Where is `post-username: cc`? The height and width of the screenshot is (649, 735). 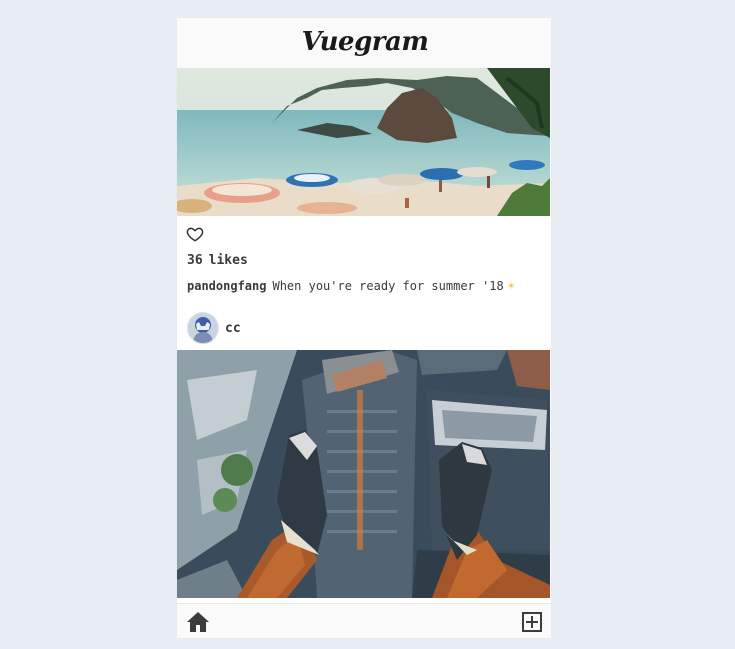
post-username: cc is located at coordinates (233, 328).